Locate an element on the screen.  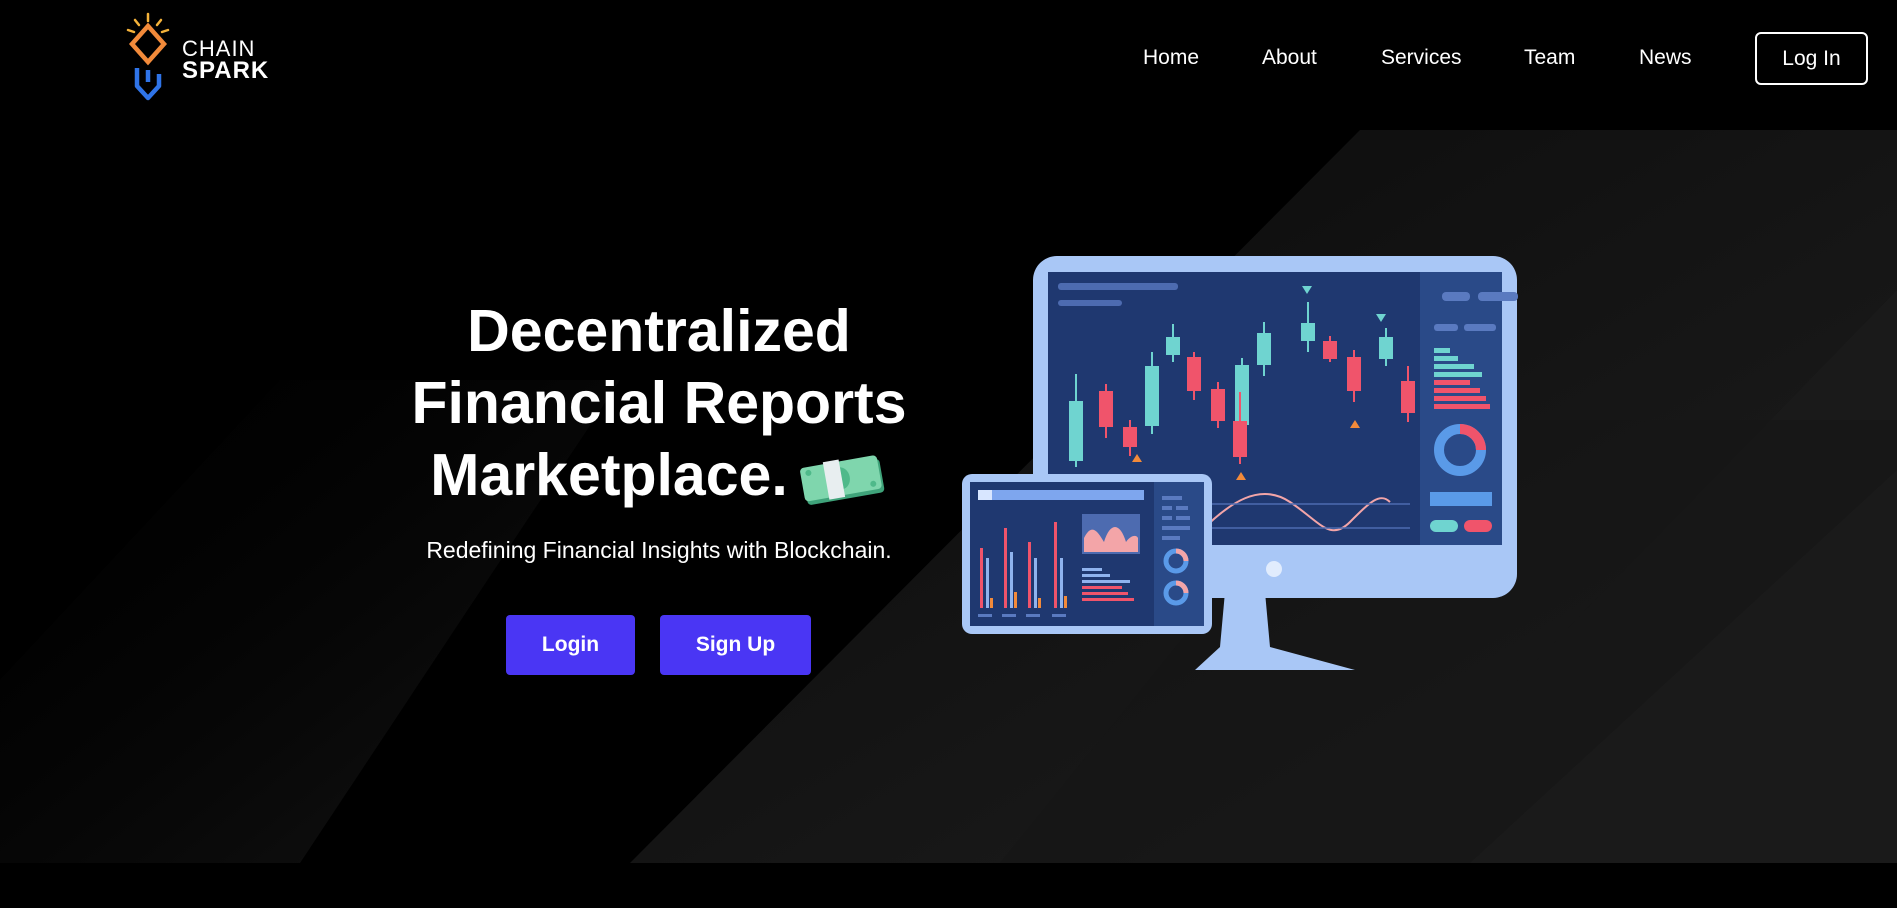
hero-title-line3: Marketplace. is located at coordinates (609, 475).